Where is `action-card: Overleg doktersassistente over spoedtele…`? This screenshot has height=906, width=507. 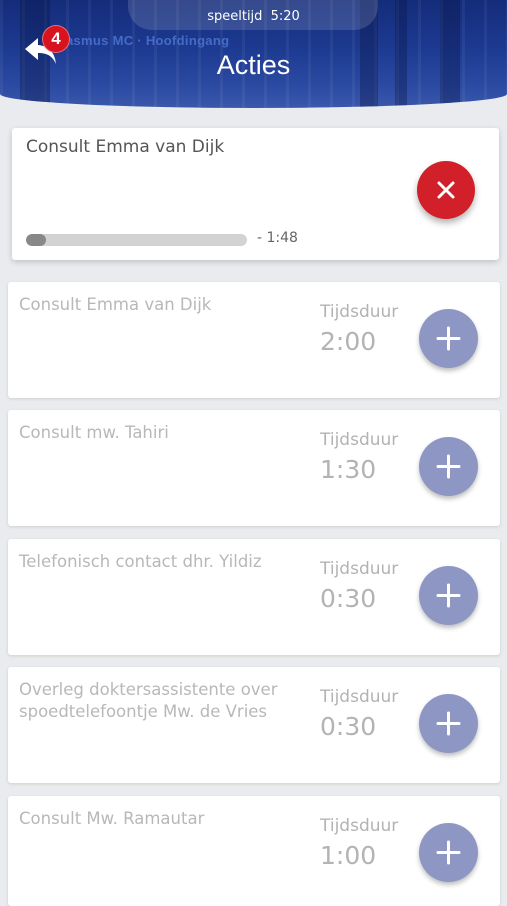 action-card: Overleg doktersassistente over spoedtele… is located at coordinates (254, 725).